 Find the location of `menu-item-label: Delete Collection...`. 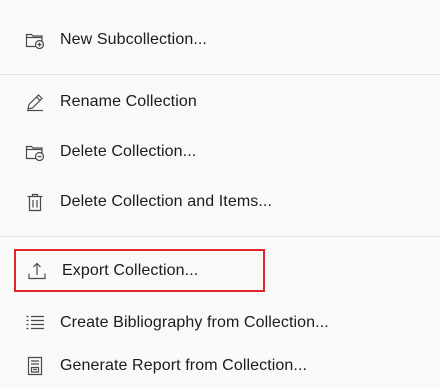

menu-item-label: Delete Collection... is located at coordinates (128, 151).